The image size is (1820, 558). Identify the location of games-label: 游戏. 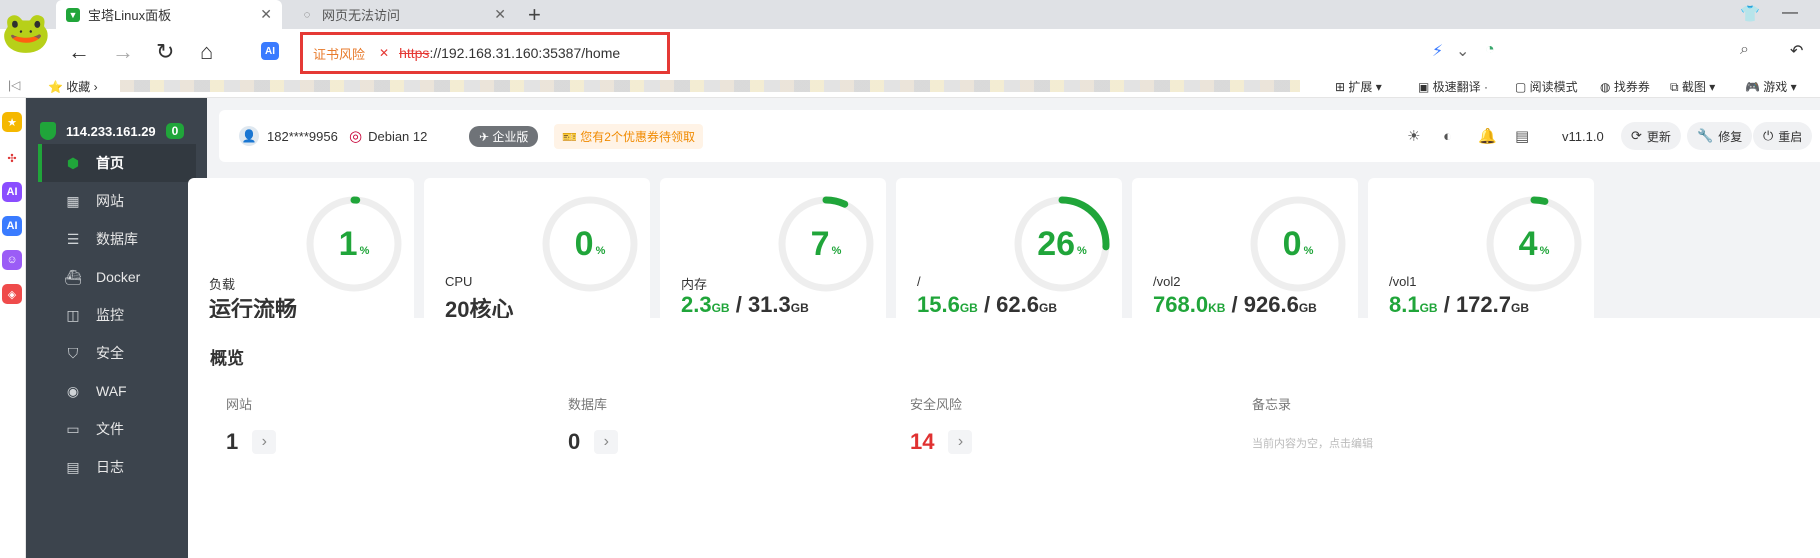
(1775, 87).